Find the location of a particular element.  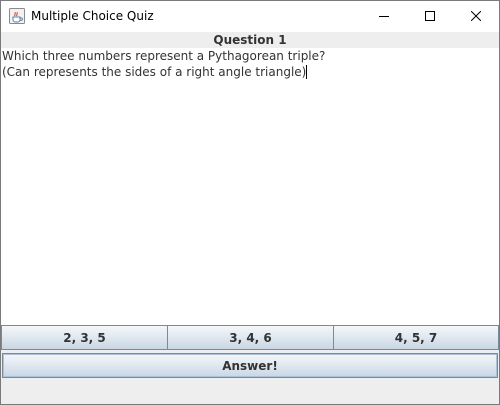

maximize-button is located at coordinates (430, 16).